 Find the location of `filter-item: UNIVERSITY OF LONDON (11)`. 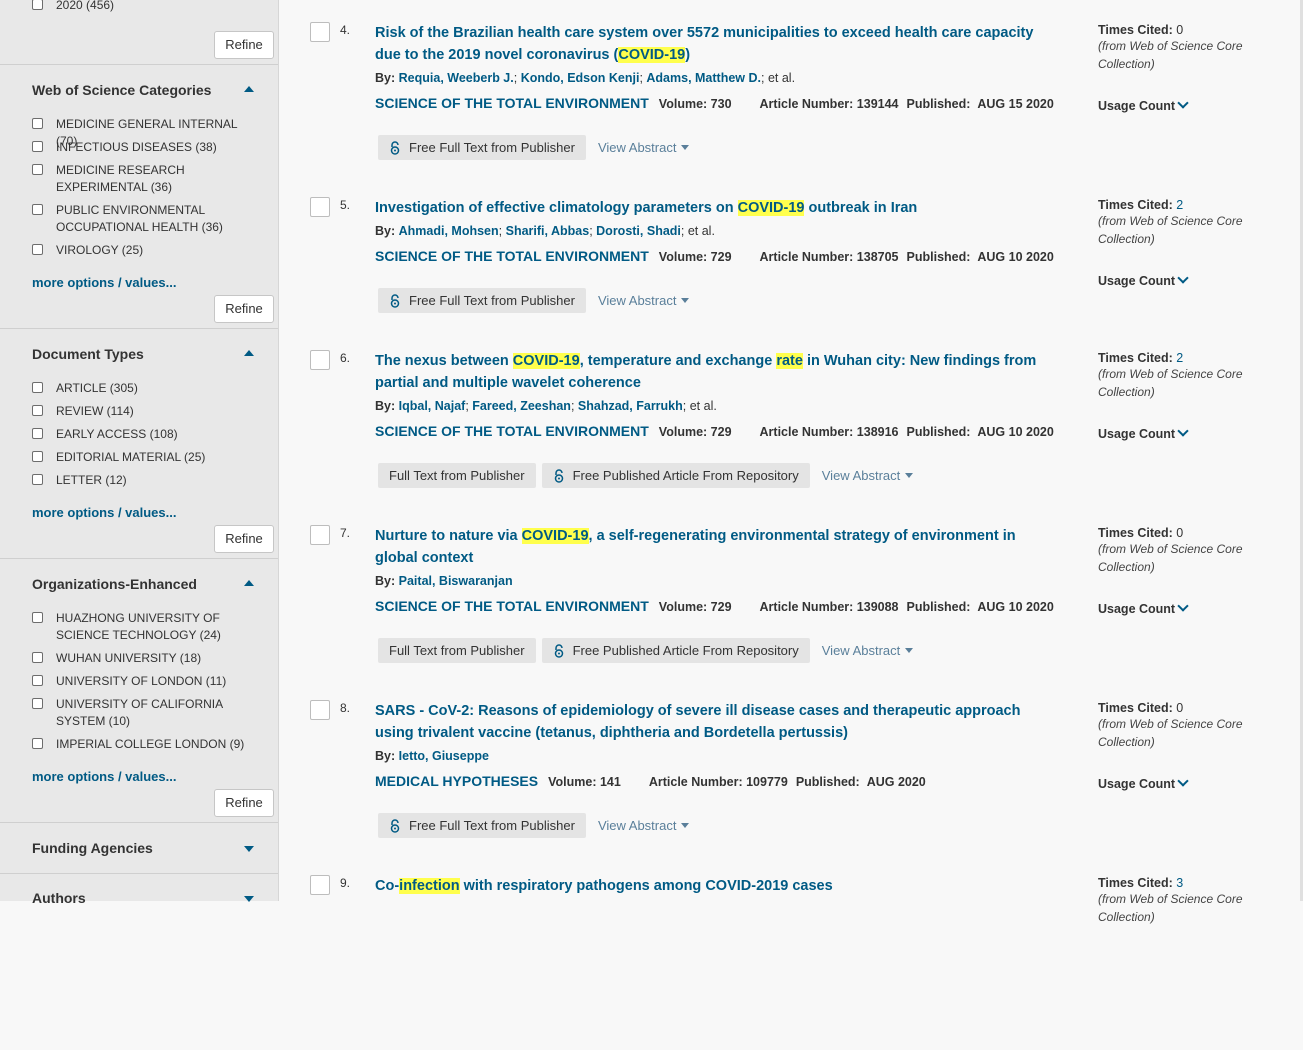

filter-item: UNIVERSITY OF LONDON (11) is located at coordinates (152, 681).